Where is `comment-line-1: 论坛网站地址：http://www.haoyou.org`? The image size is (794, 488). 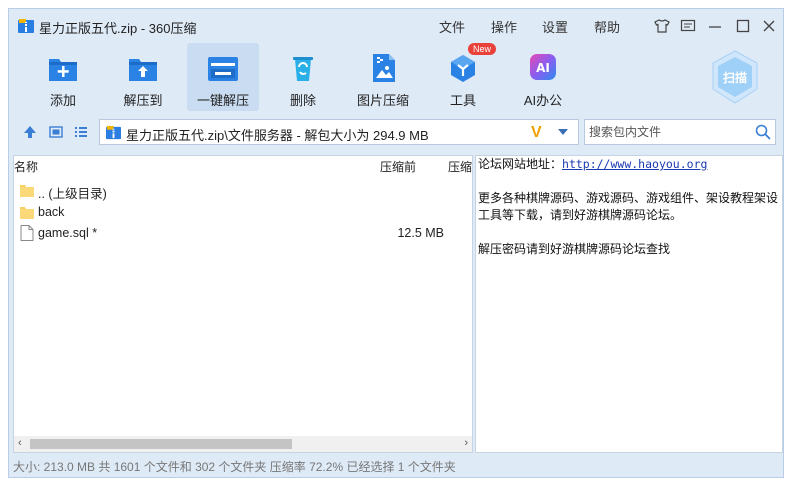 comment-line-1: 论坛网站地址：http://www.haoyou.org is located at coordinates (629, 164).